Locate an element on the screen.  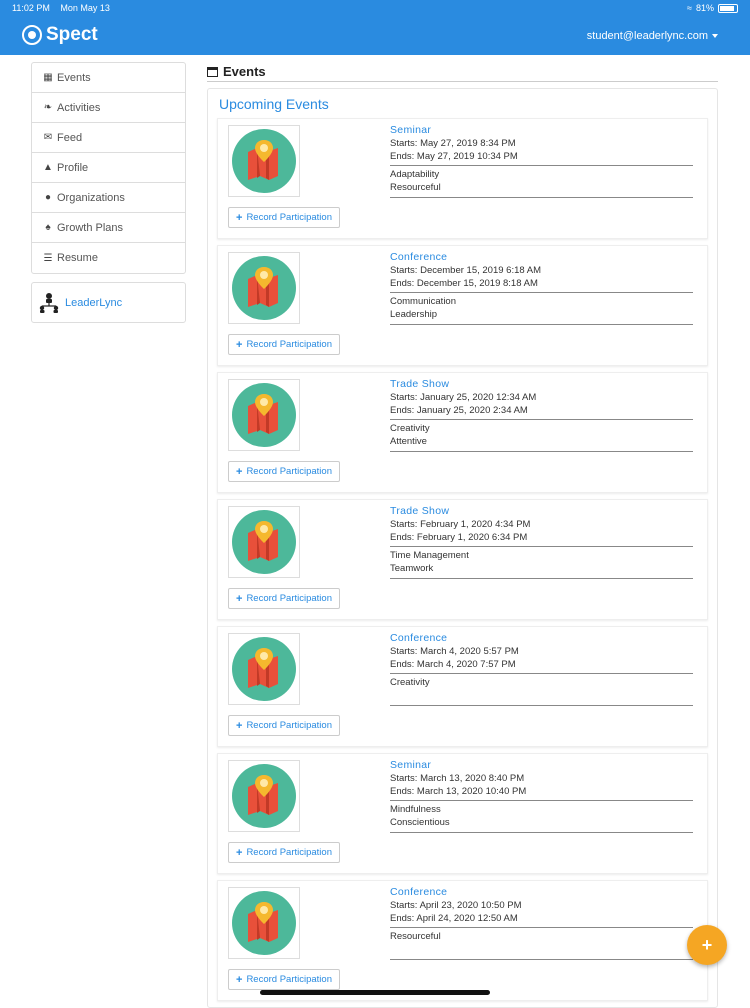
skill-item: Creativity is located at coordinates (410, 428).